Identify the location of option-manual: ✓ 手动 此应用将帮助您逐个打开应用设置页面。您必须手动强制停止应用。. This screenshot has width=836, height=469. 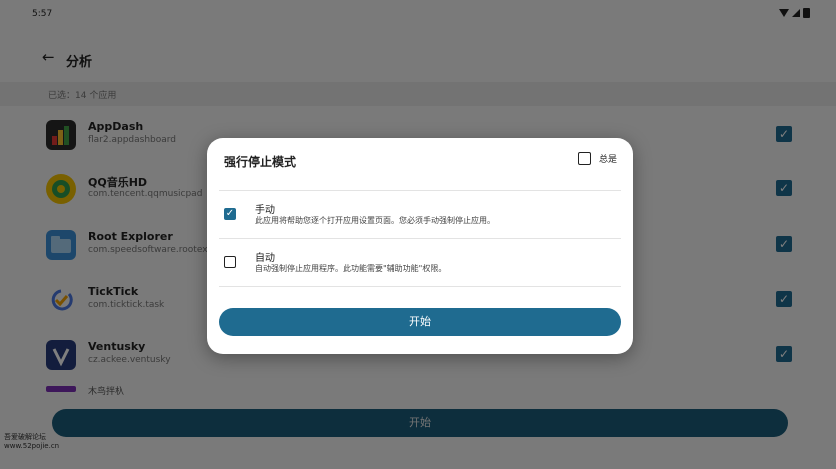
(420, 215).